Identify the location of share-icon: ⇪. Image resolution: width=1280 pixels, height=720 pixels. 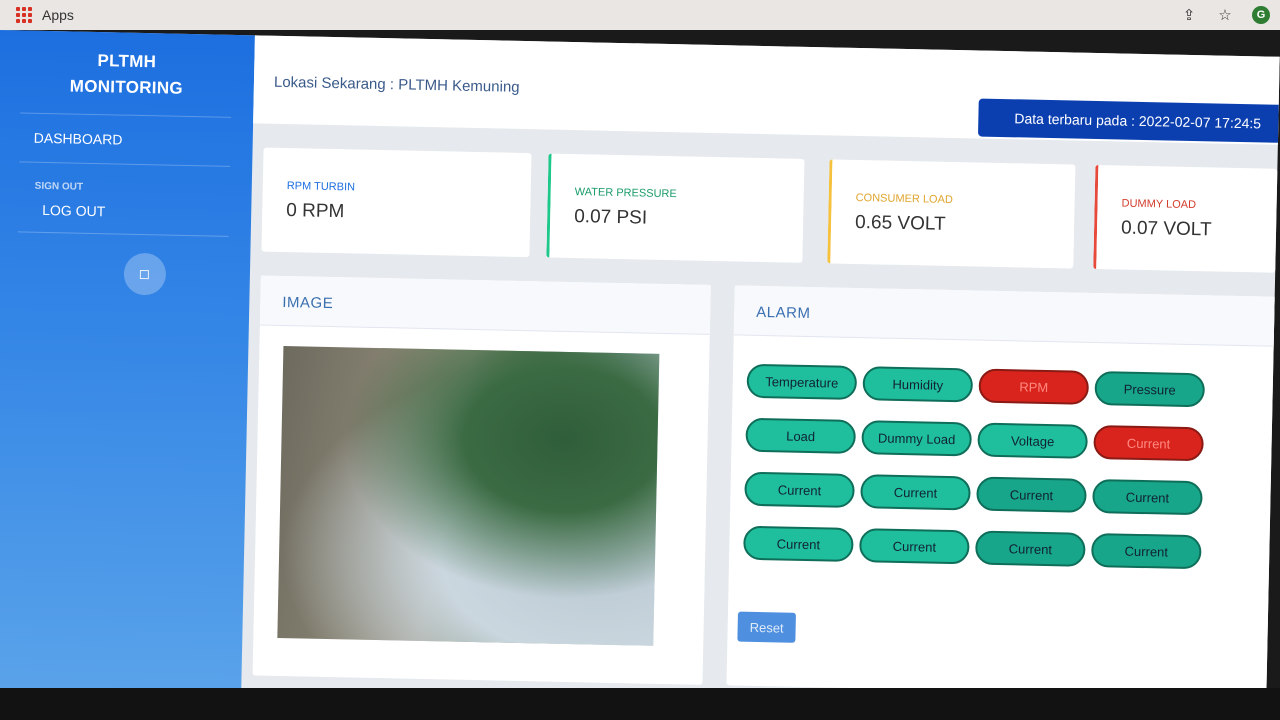
(1189, 15).